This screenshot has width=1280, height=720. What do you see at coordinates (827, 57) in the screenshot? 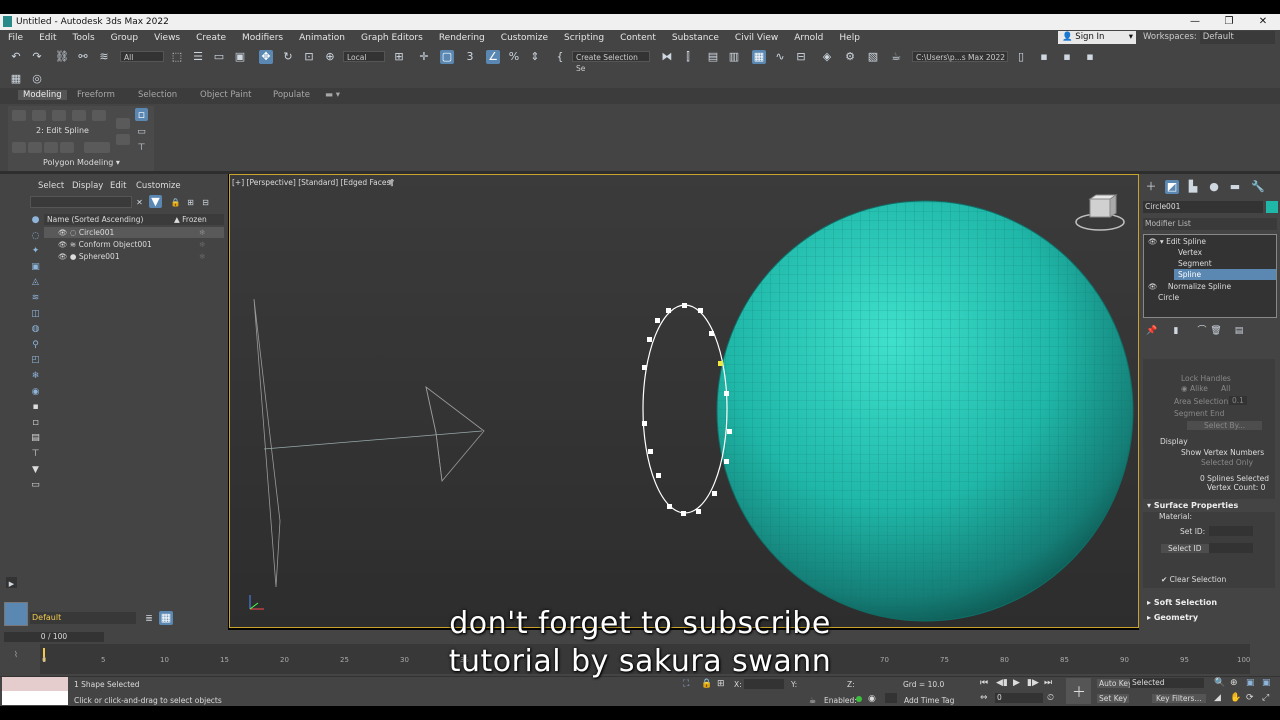
I see `material-editor-icon: ◈` at bounding box center [827, 57].